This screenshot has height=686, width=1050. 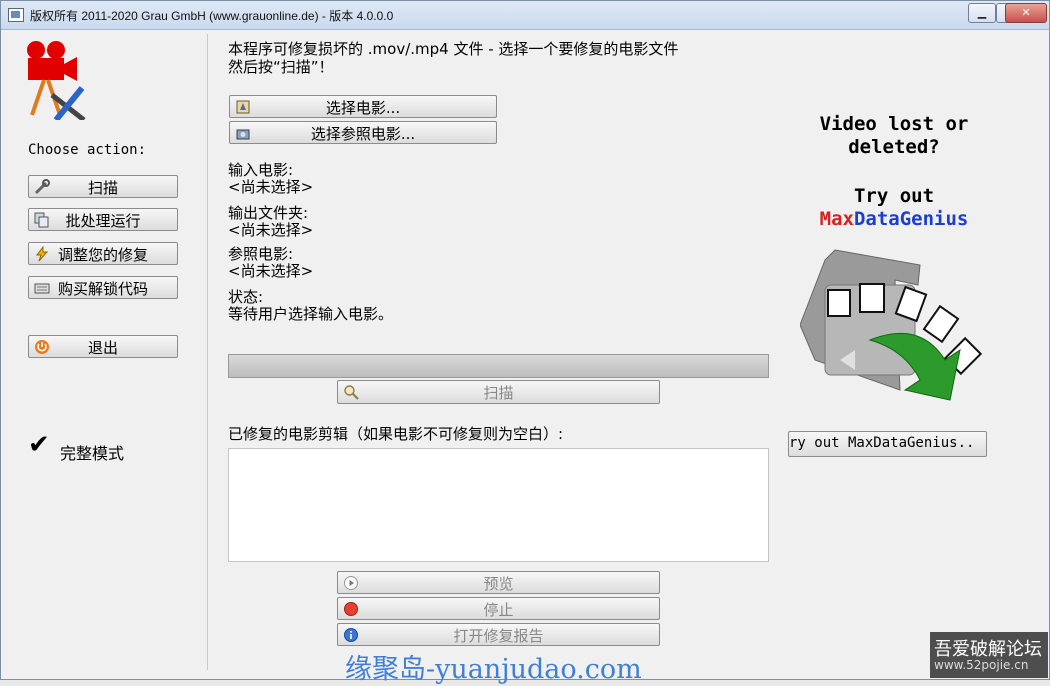 What do you see at coordinates (16, 15) in the screenshot?
I see `app-icon` at bounding box center [16, 15].